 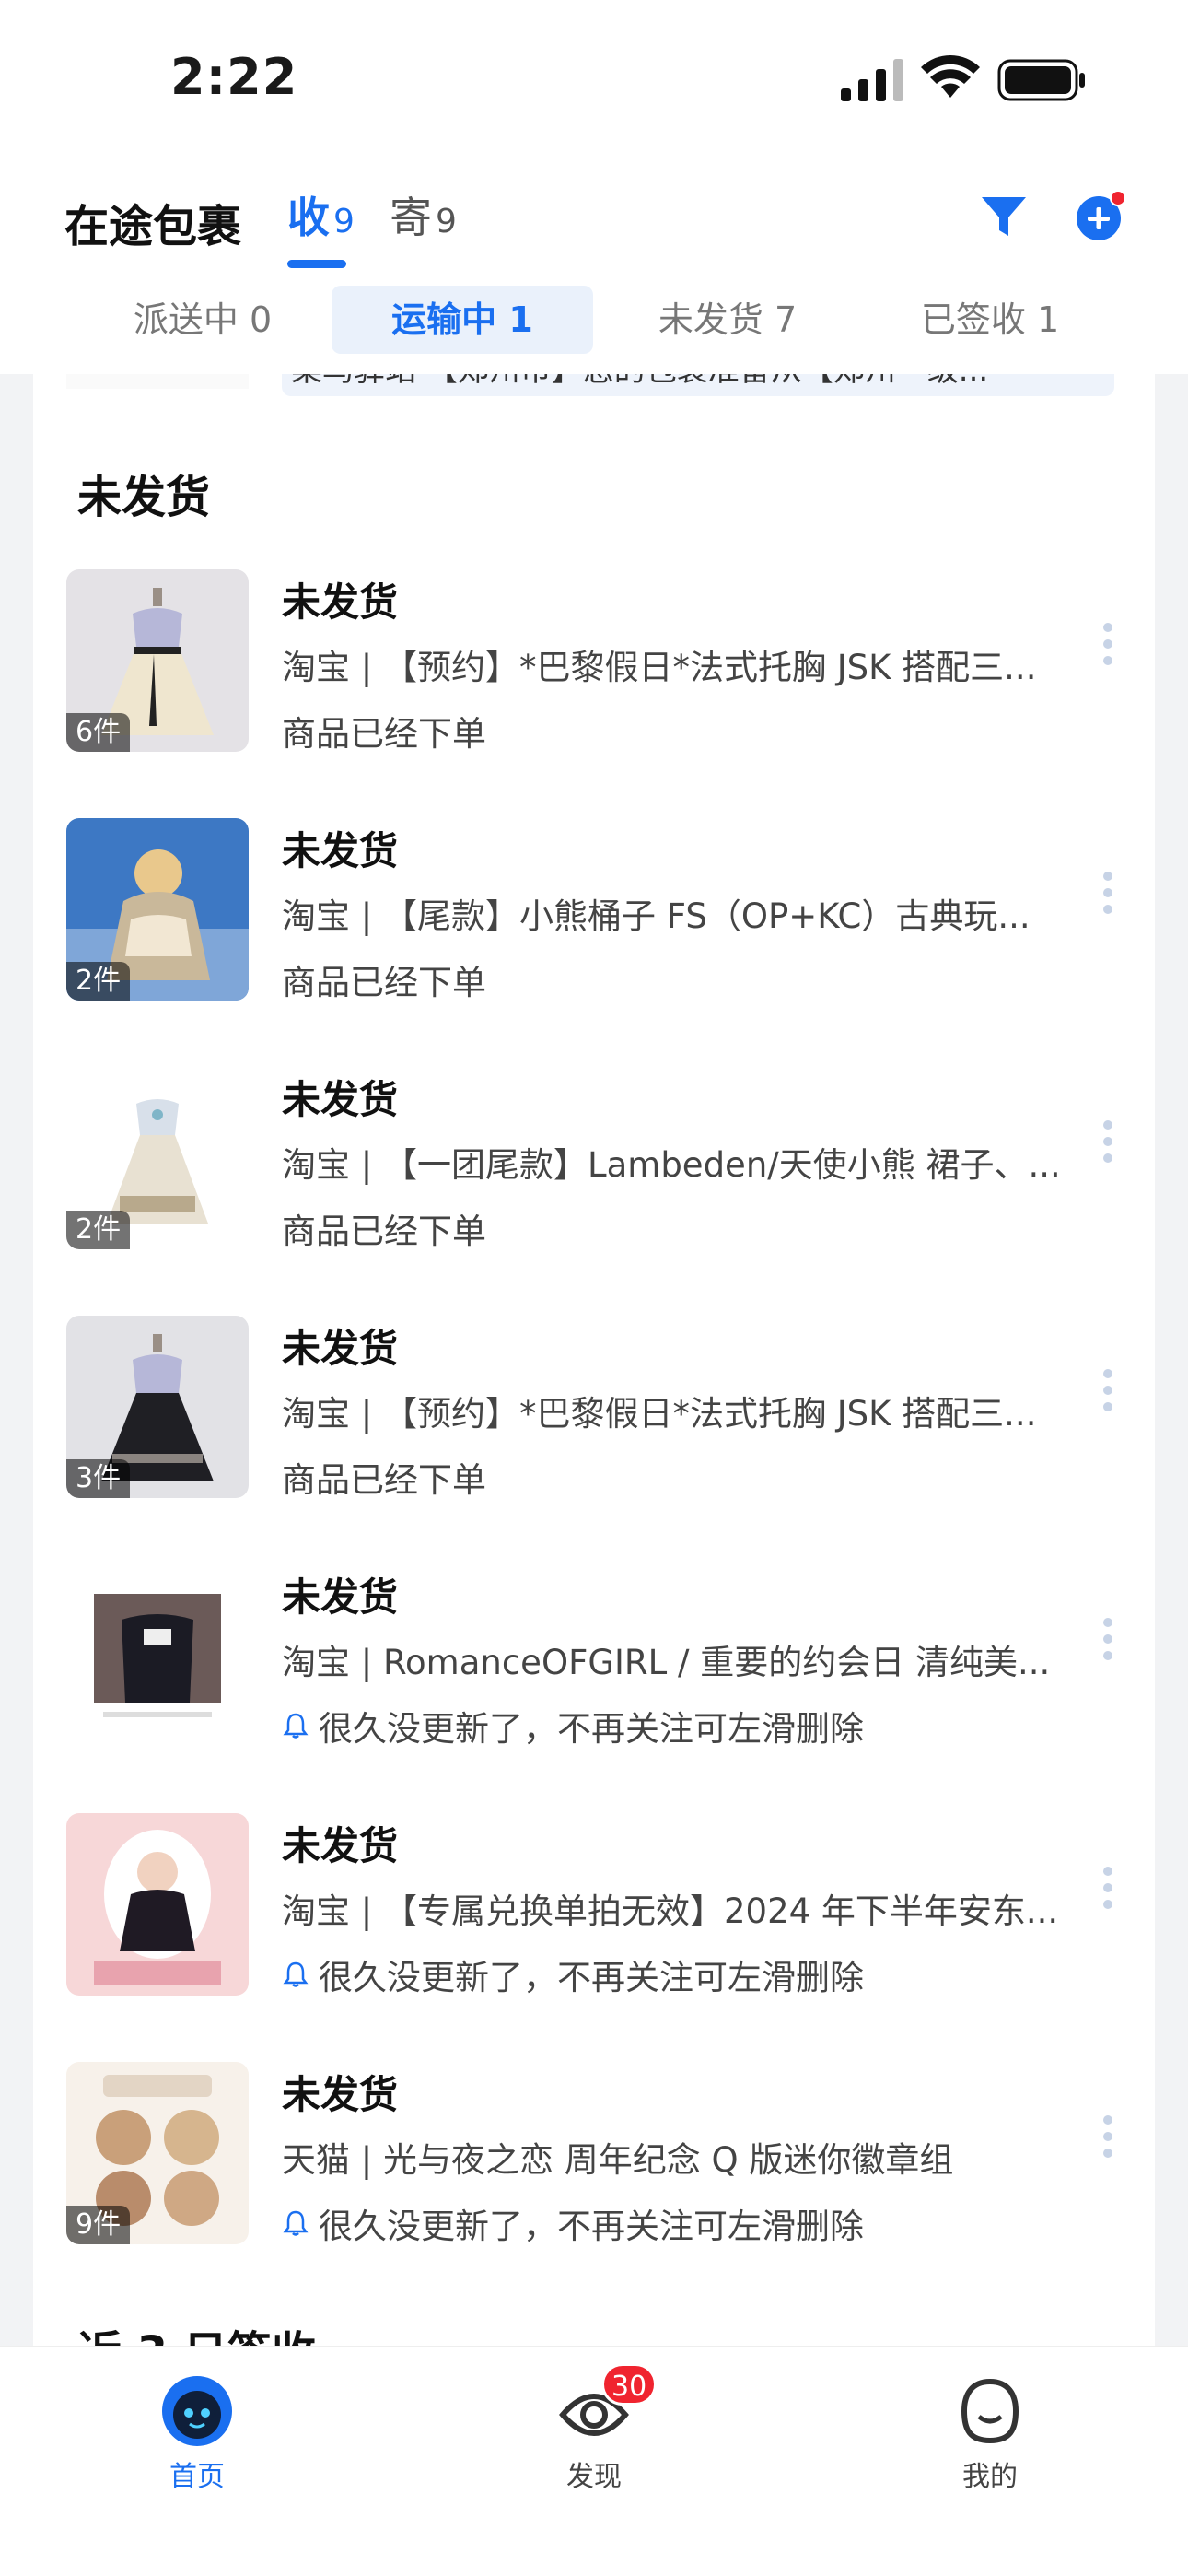 What do you see at coordinates (1100, 216) in the screenshot?
I see `add-package-icon` at bounding box center [1100, 216].